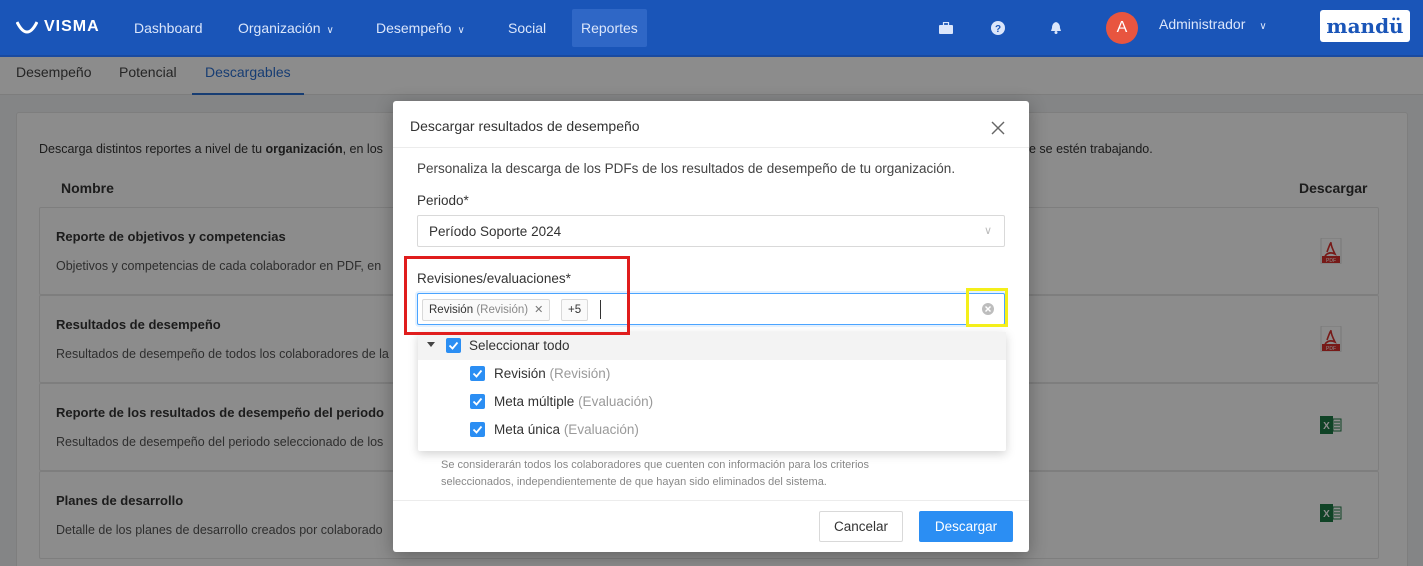 The height and width of the screenshot is (566, 1423). I want to click on highlight-box-red, so click(517, 295).